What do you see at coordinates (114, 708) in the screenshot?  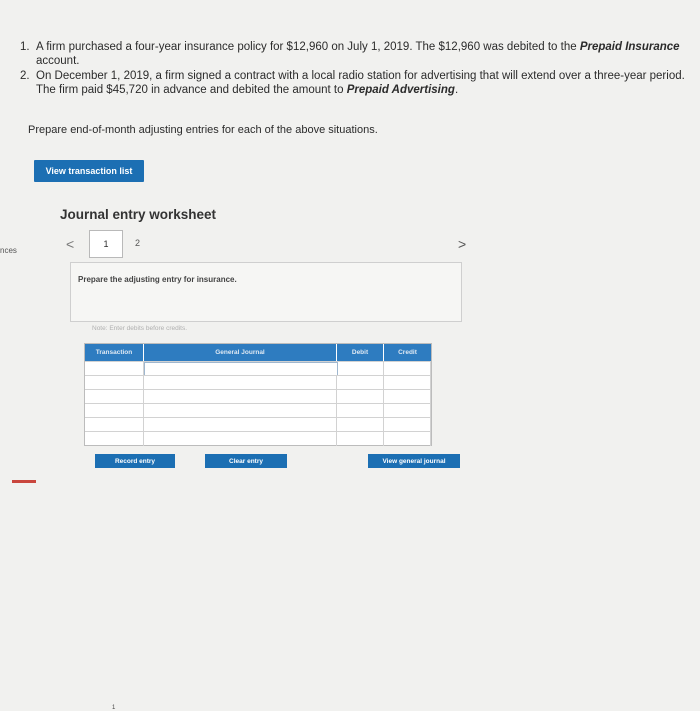 I see `transaction-number: 1` at bounding box center [114, 708].